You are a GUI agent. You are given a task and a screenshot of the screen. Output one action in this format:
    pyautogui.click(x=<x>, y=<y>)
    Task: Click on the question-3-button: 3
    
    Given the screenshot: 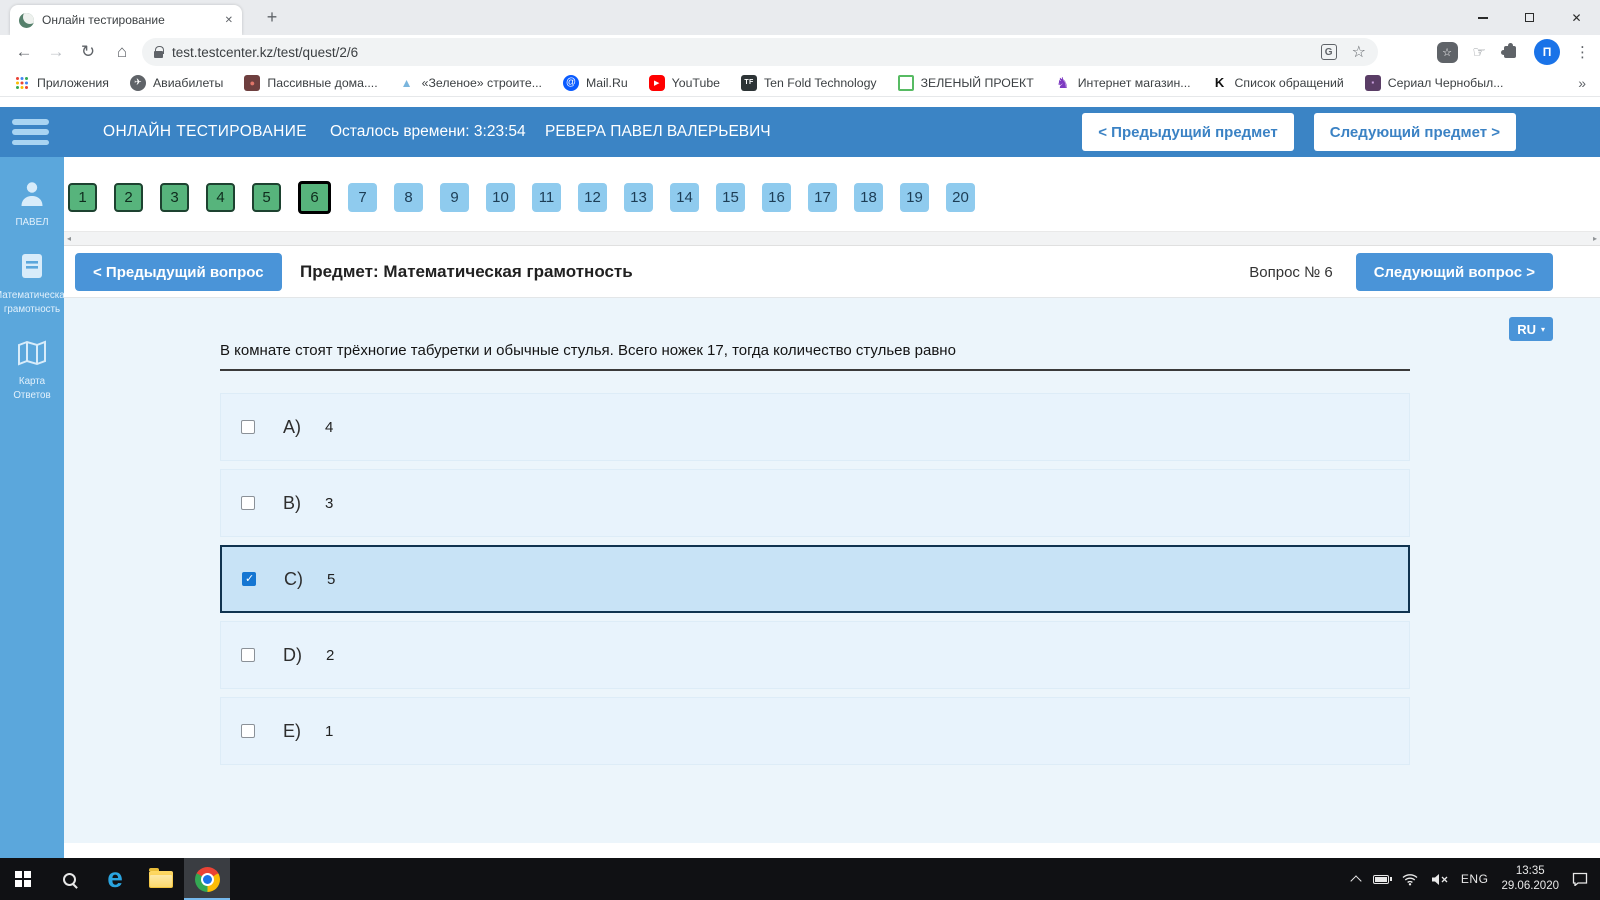 What is the action you would take?
    pyautogui.click(x=174, y=197)
    